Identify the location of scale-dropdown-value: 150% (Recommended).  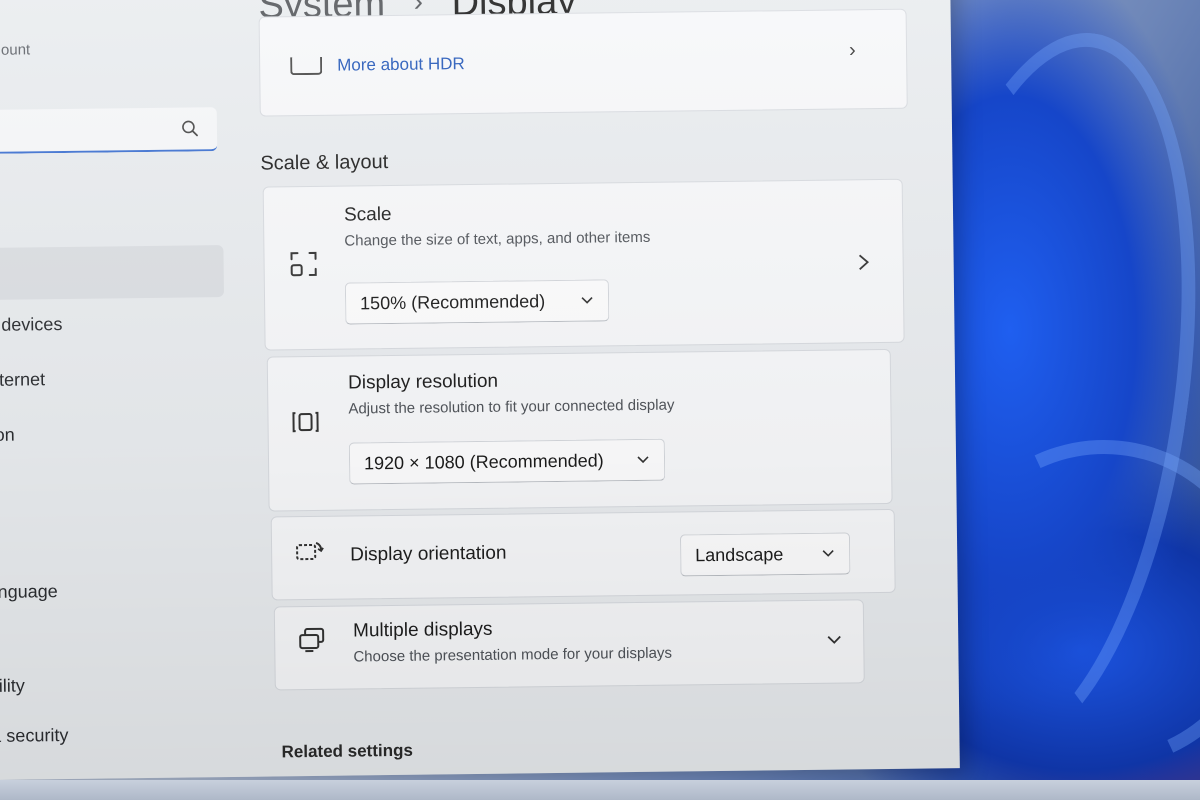
(452, 302).